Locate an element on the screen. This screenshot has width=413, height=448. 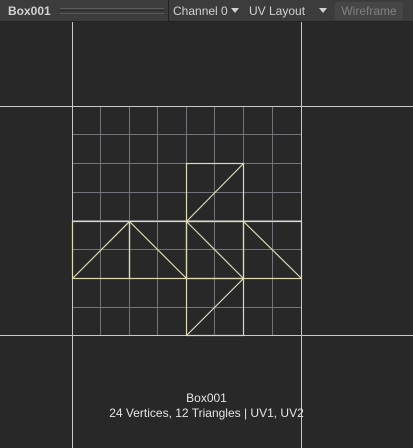
uv-preview-toolbar: Box001 Channel 0 UV Layout Wireframe is located at coordinates (206, 11).